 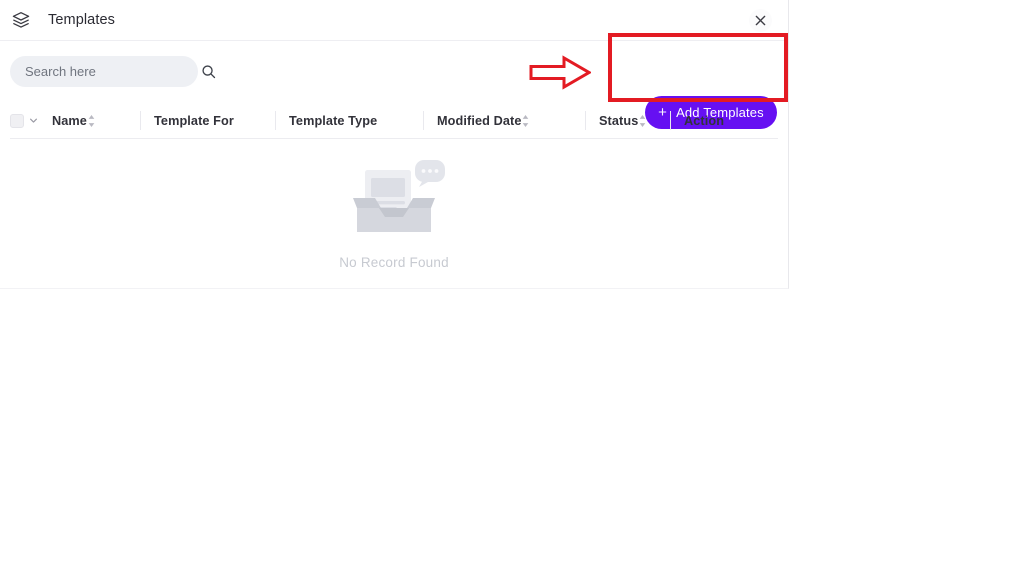 I want to click on column-header-action: Action, so click(x=715, y=120).